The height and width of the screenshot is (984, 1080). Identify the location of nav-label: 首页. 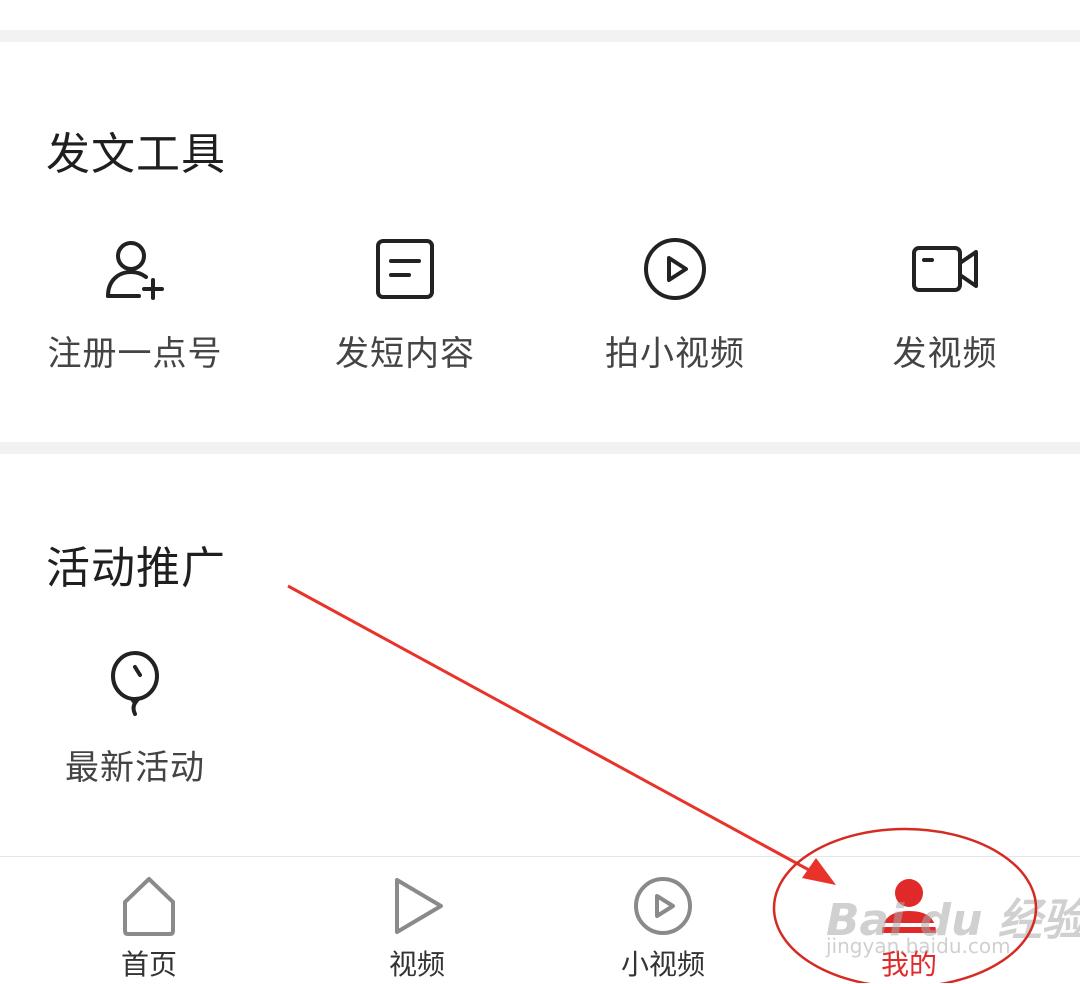
(148, 964).